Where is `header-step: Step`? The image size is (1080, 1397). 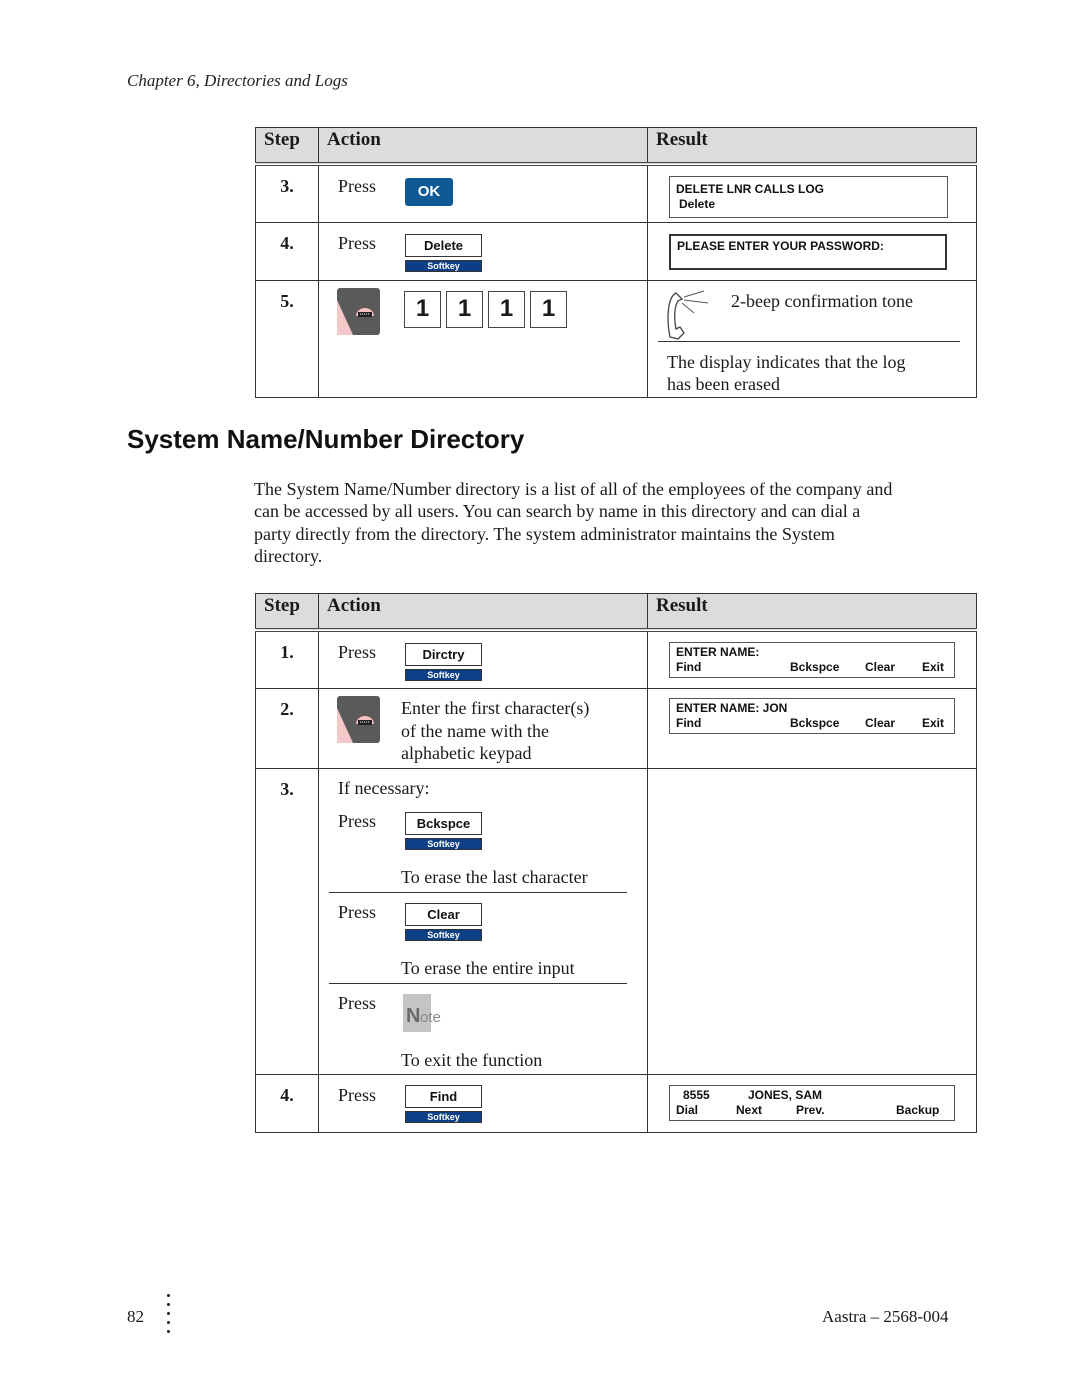
header-step: Step is located at coordinates (287, 612).